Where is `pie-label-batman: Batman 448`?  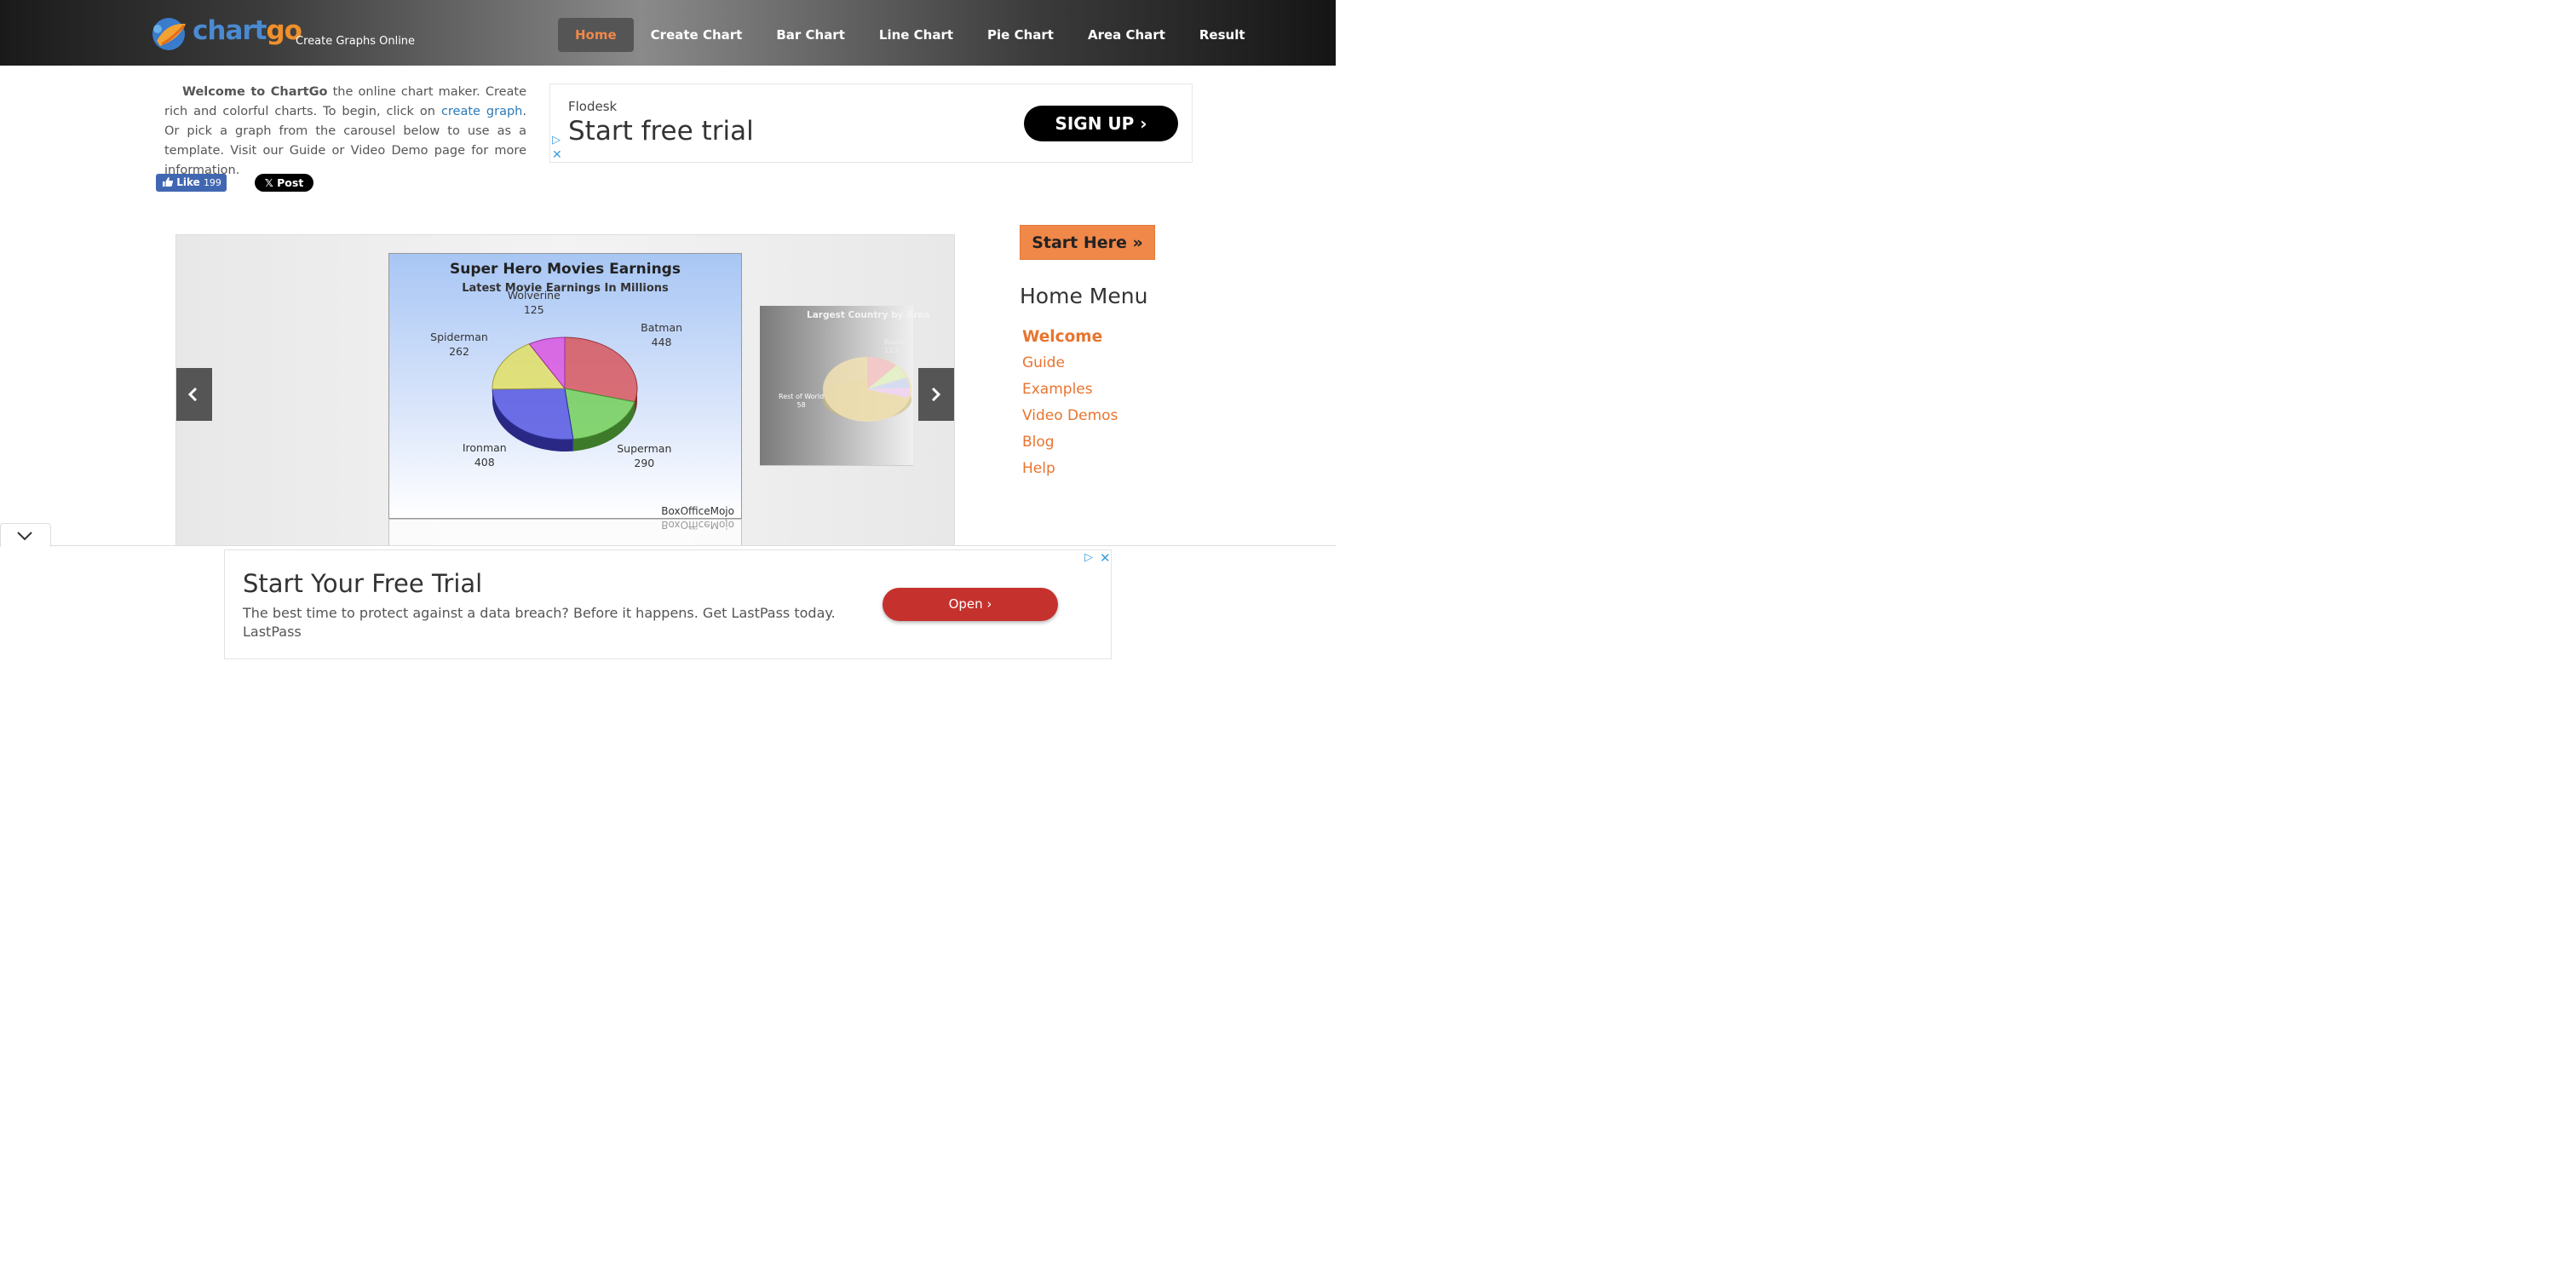
pie-label-batman: Batman 448 is located at coordinates (662, 334).